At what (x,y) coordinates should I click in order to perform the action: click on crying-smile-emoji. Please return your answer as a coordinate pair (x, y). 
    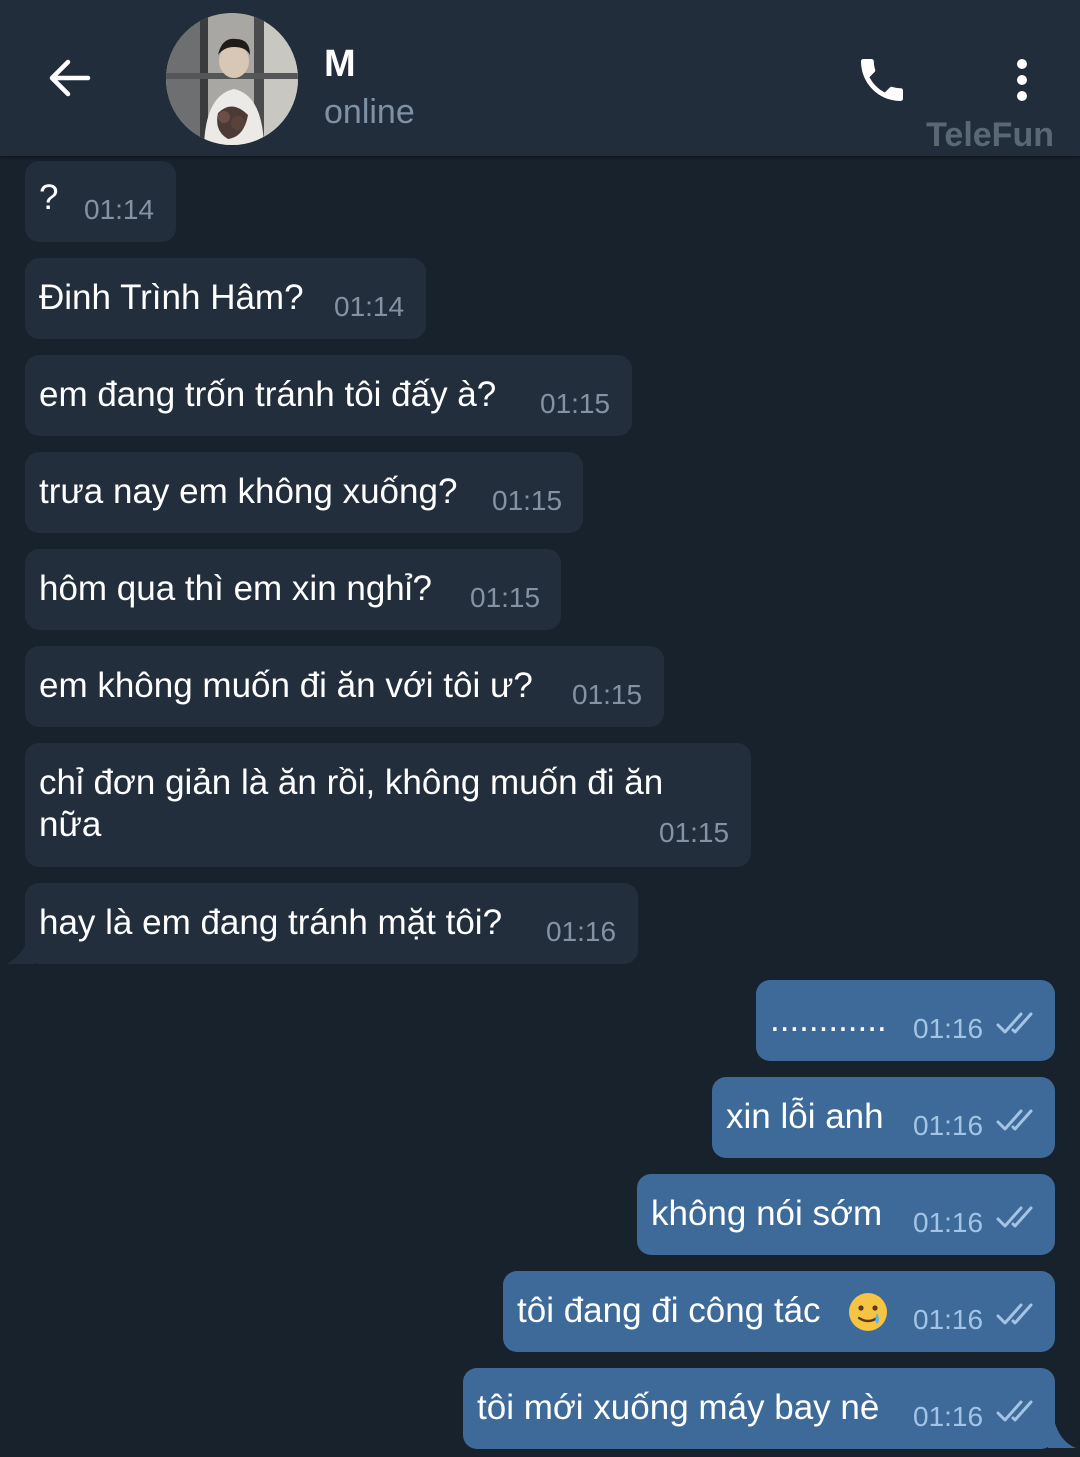
    Looking at the image, I should click on (868, 1312).